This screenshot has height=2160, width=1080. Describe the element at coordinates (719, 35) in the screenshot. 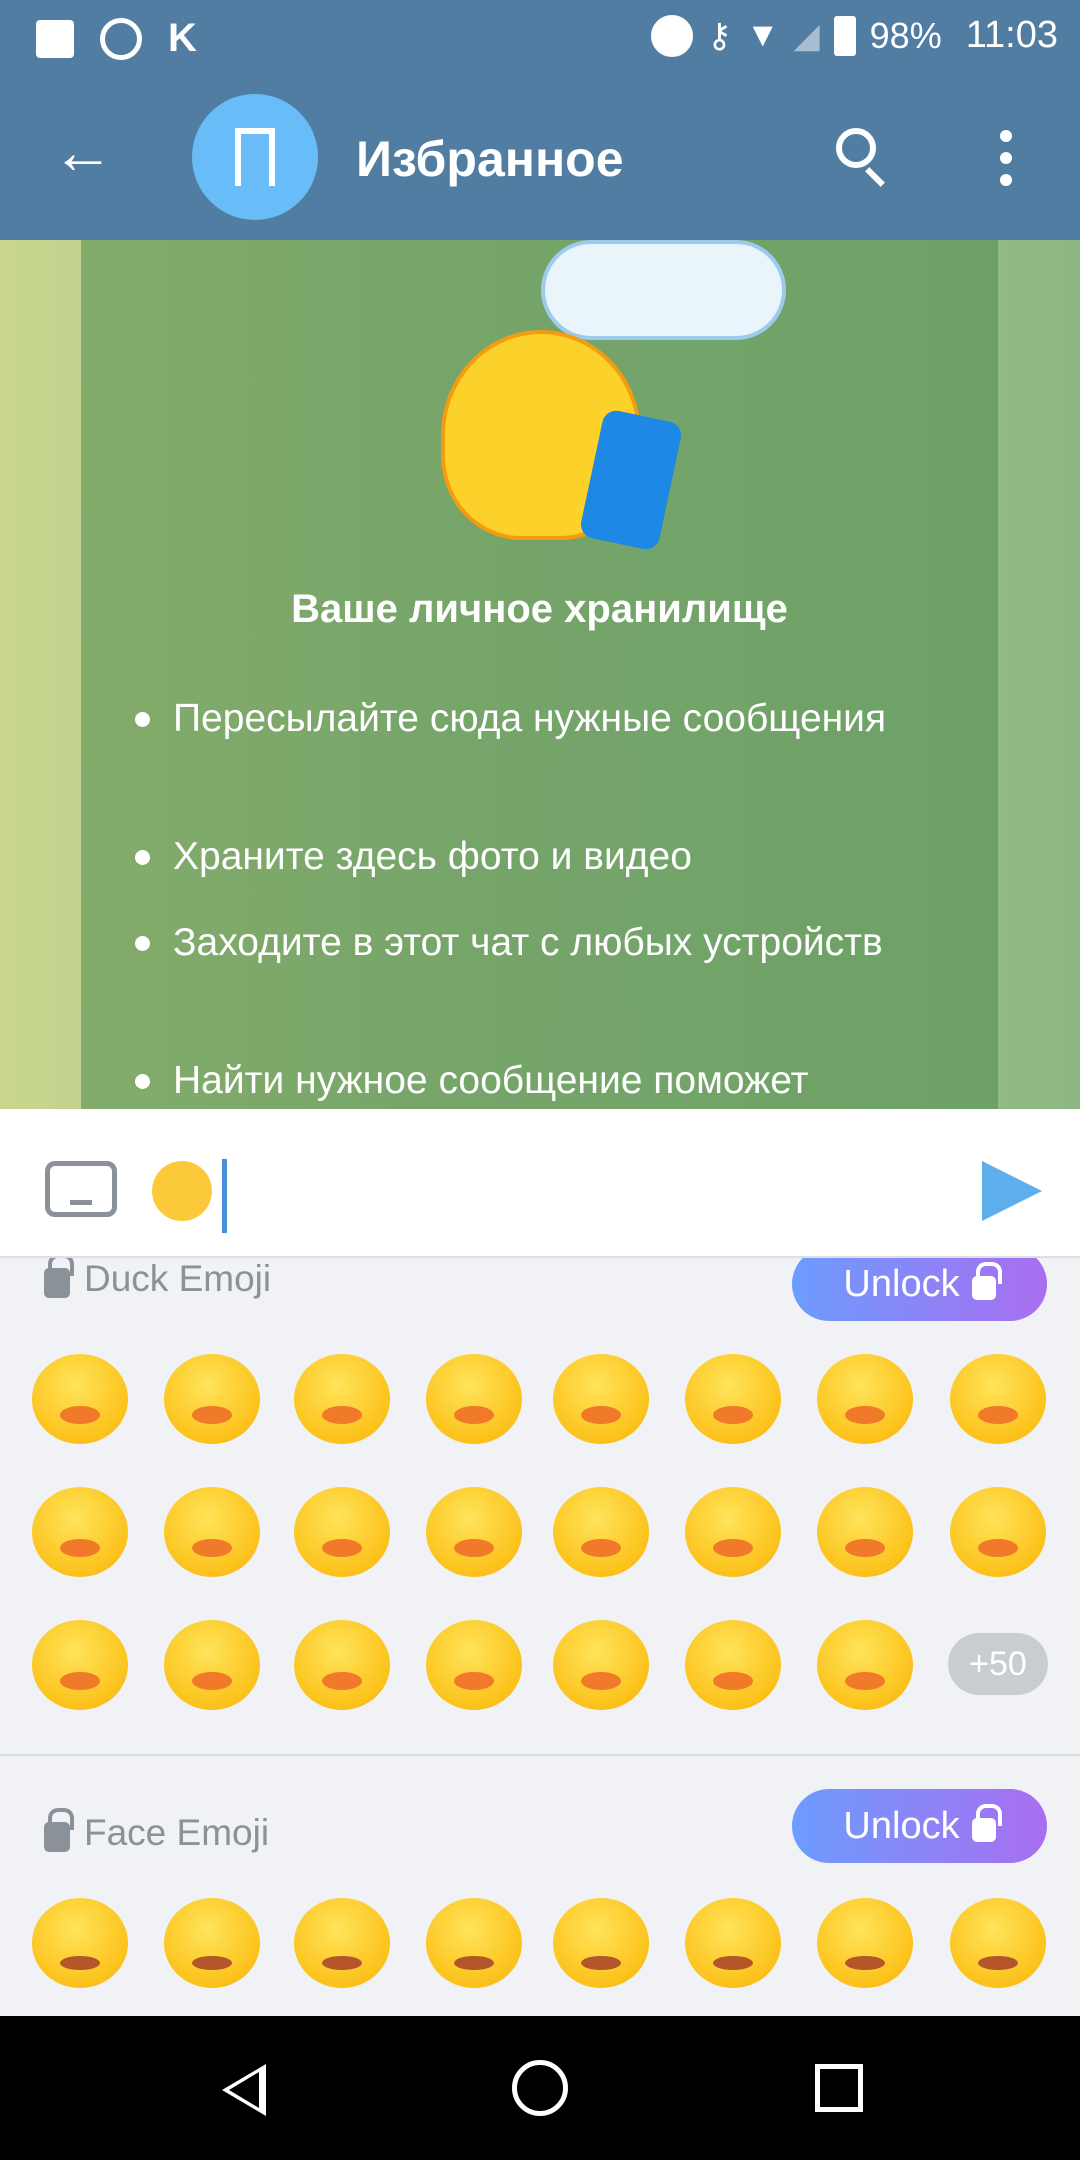

I see `vpn-key-icon: ⚷` at that location.